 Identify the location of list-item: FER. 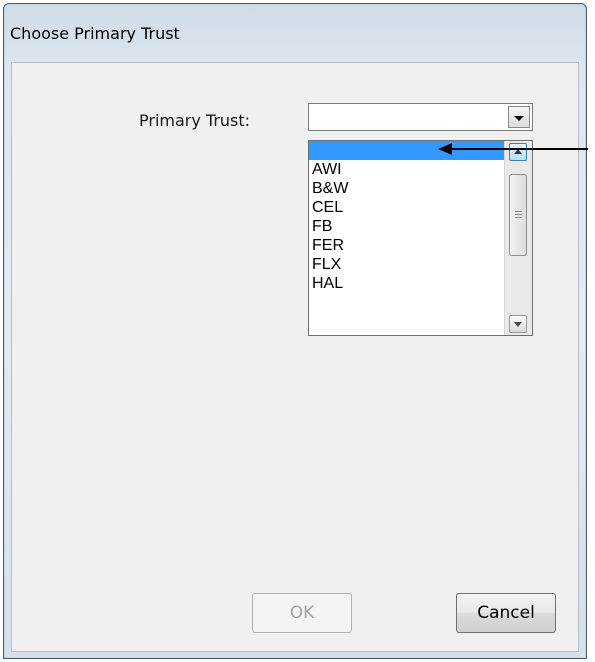
(407, 245).